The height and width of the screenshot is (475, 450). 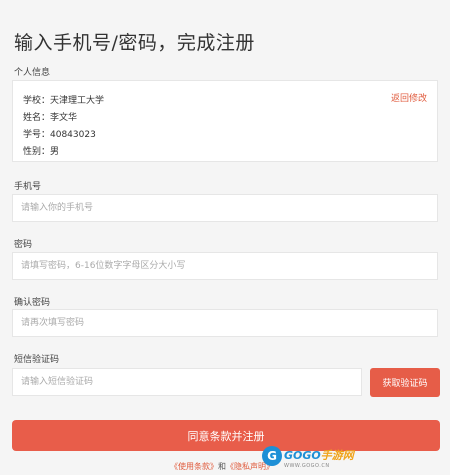 What do you see at coordinates (405, 382) in the screenshot?
I see `get-code-button: 获取验证码` at bounding box center [405, 382].